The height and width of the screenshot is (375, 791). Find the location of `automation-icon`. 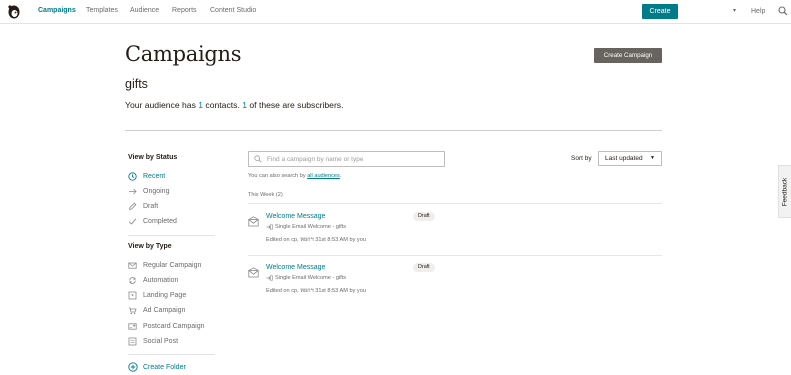

automation-icon is located at coordinates (132, 280).